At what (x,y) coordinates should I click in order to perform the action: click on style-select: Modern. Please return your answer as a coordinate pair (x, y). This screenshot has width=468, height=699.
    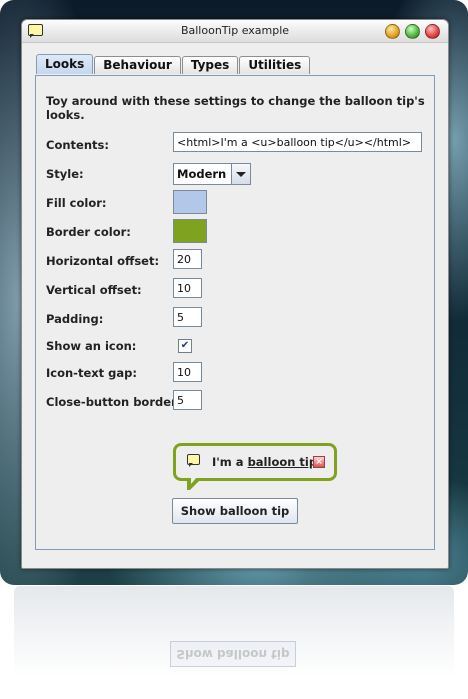
    Looking at the image, I should click on (212, 174).